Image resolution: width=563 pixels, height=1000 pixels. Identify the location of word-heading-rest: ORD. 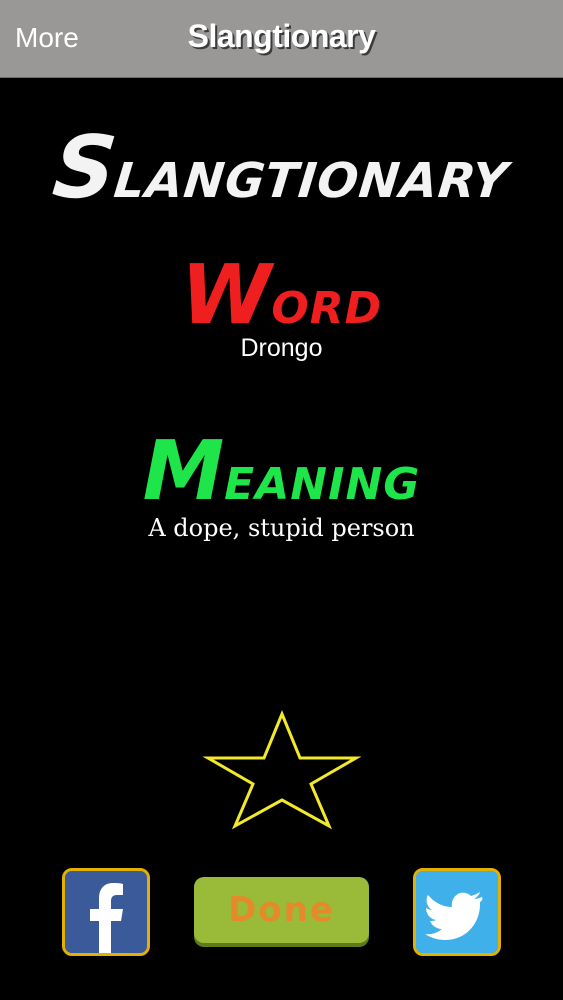
(327, 308).